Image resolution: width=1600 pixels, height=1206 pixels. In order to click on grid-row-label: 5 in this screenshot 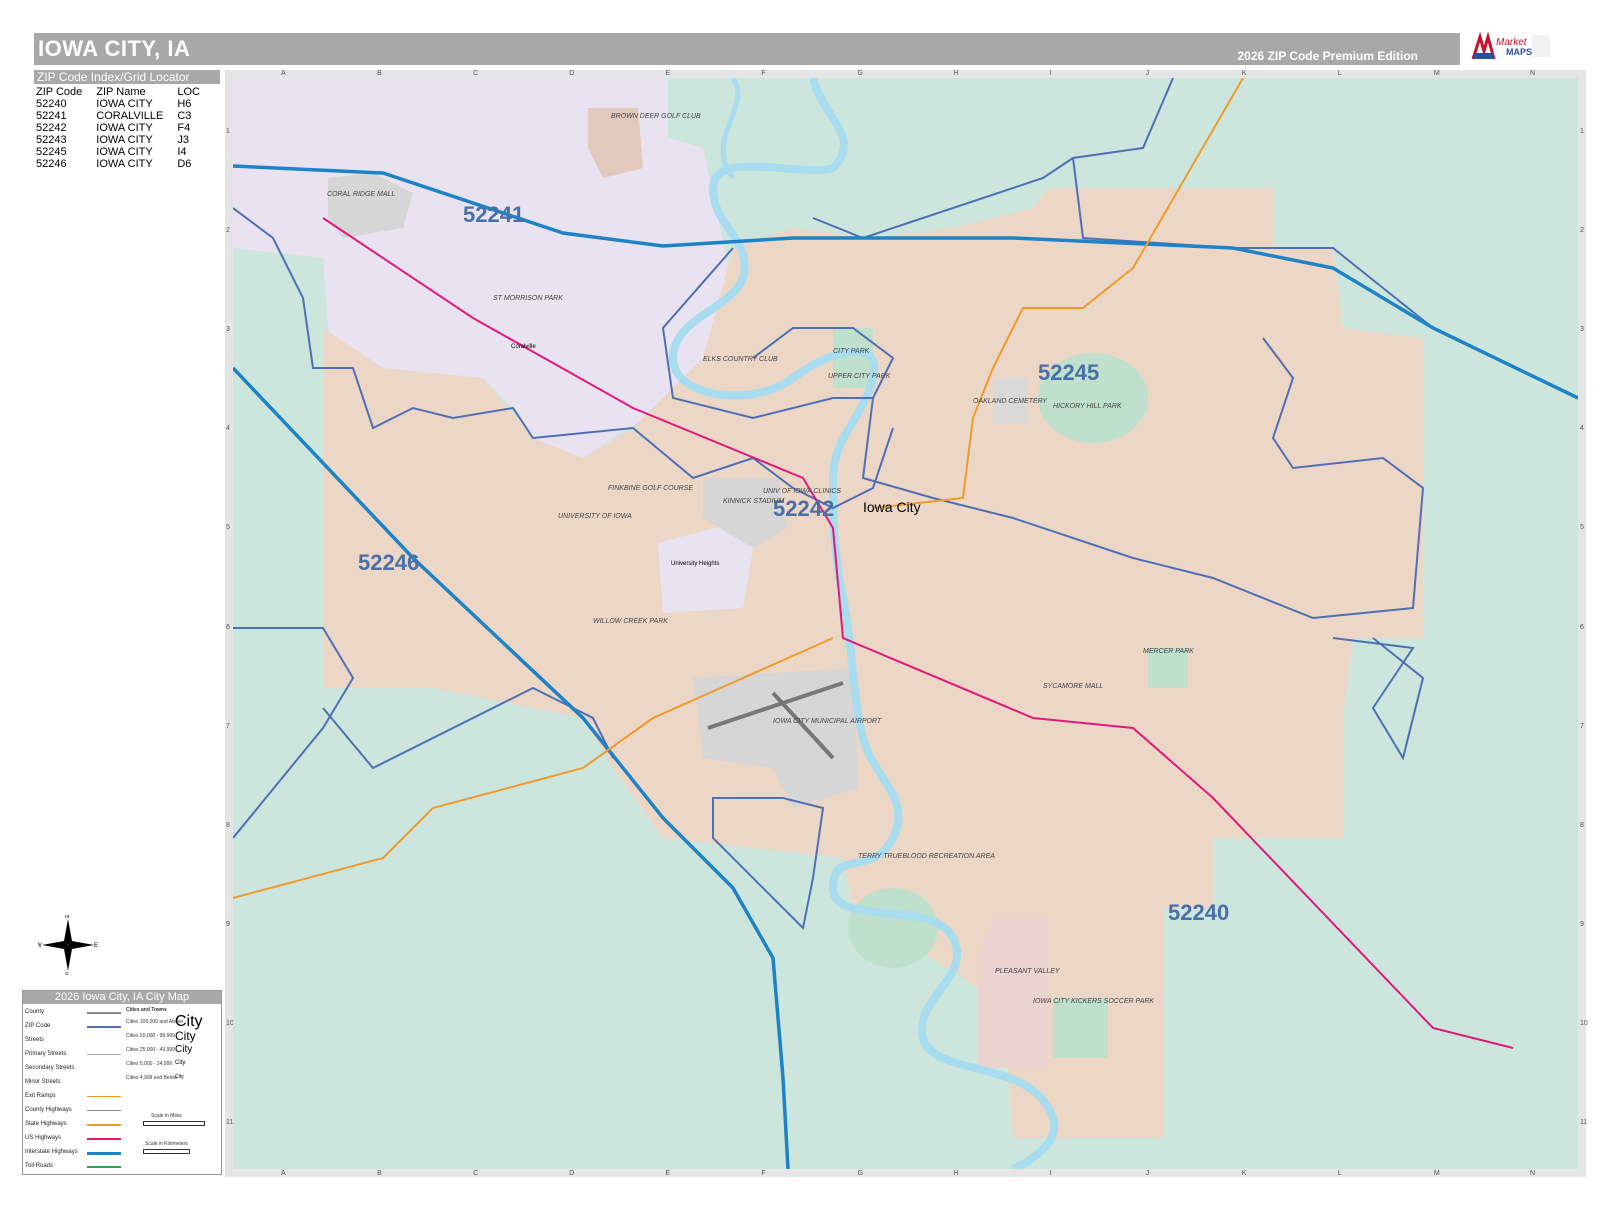, I will do `click(228, 528)`.